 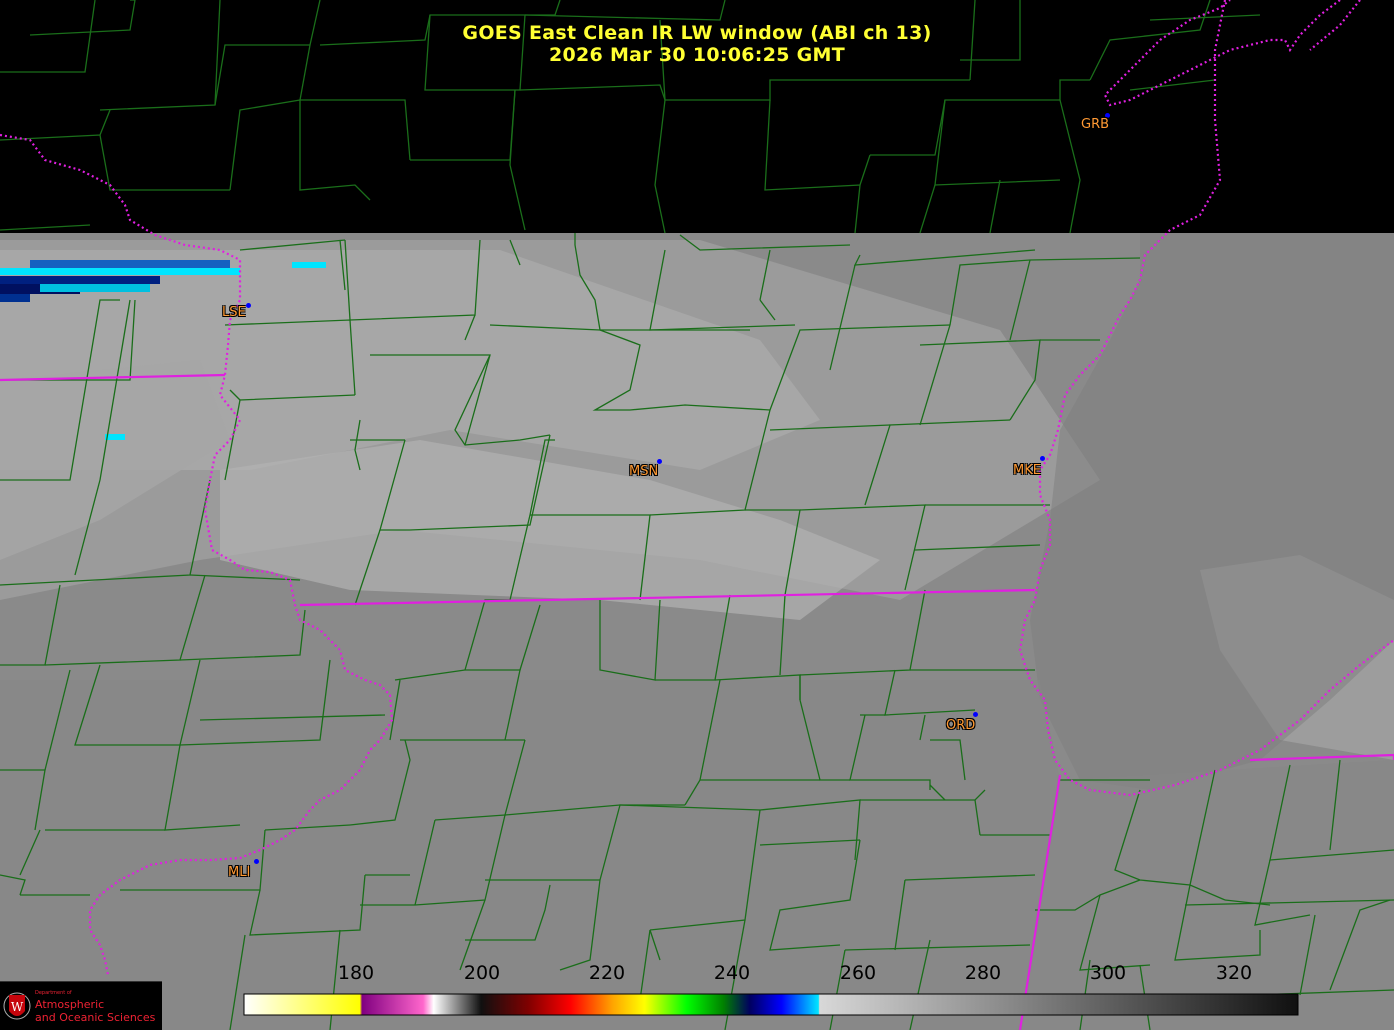 What do you see at coordinates (70, 1004) in the screenshot?
I see `logo-line-1: Atmospheric` at bounding box center [70, 1004].